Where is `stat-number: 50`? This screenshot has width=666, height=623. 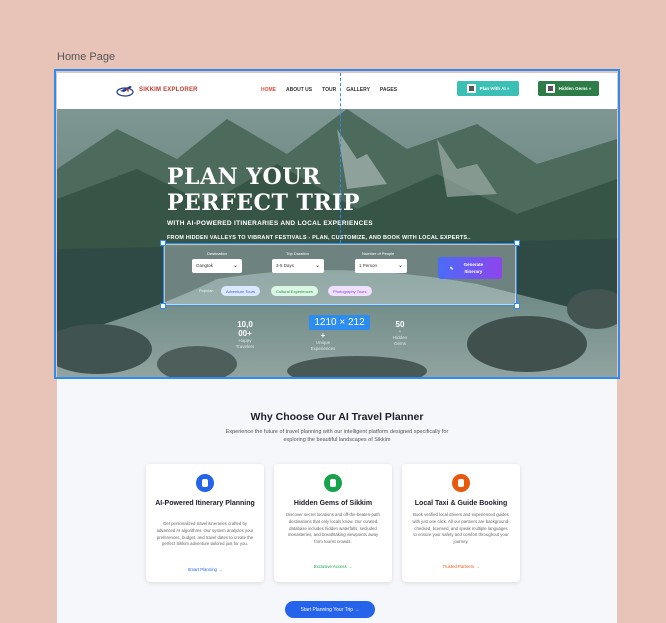
stat-number: 50 is located at coordinates (400, 324).